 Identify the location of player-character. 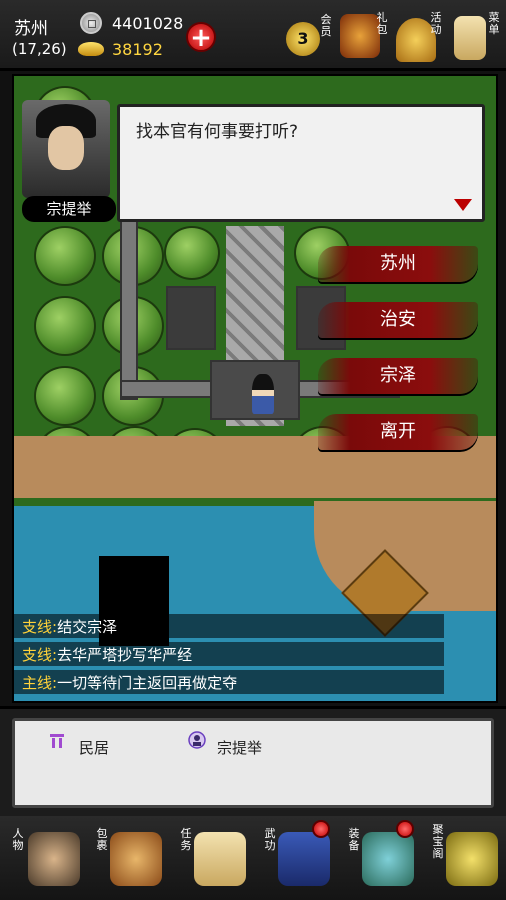
(263, 394).